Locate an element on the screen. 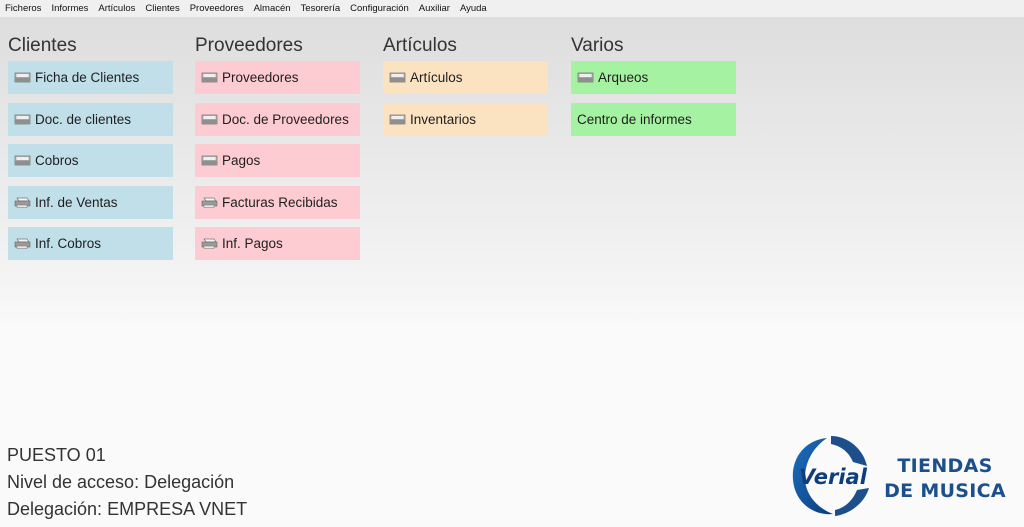 The width and height of the screenshot is (1024, 527). brand-text: TIENDAS DE MUSICA is located at coordinates (945, 479).